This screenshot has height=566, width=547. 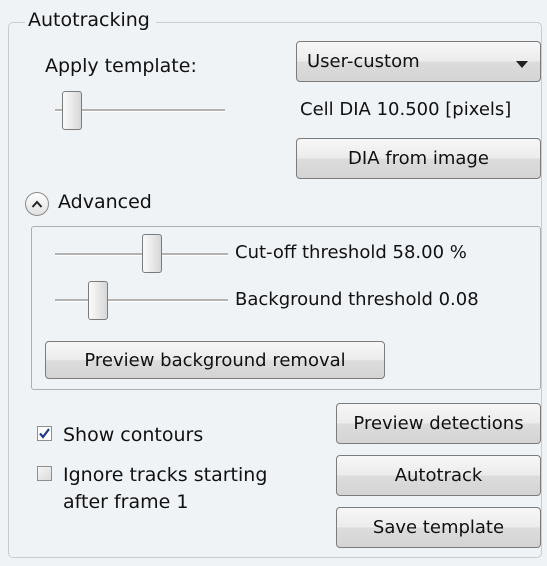 I want to click on background-threshold-label: Background threshold 0.08, so click(x=357, y=299).